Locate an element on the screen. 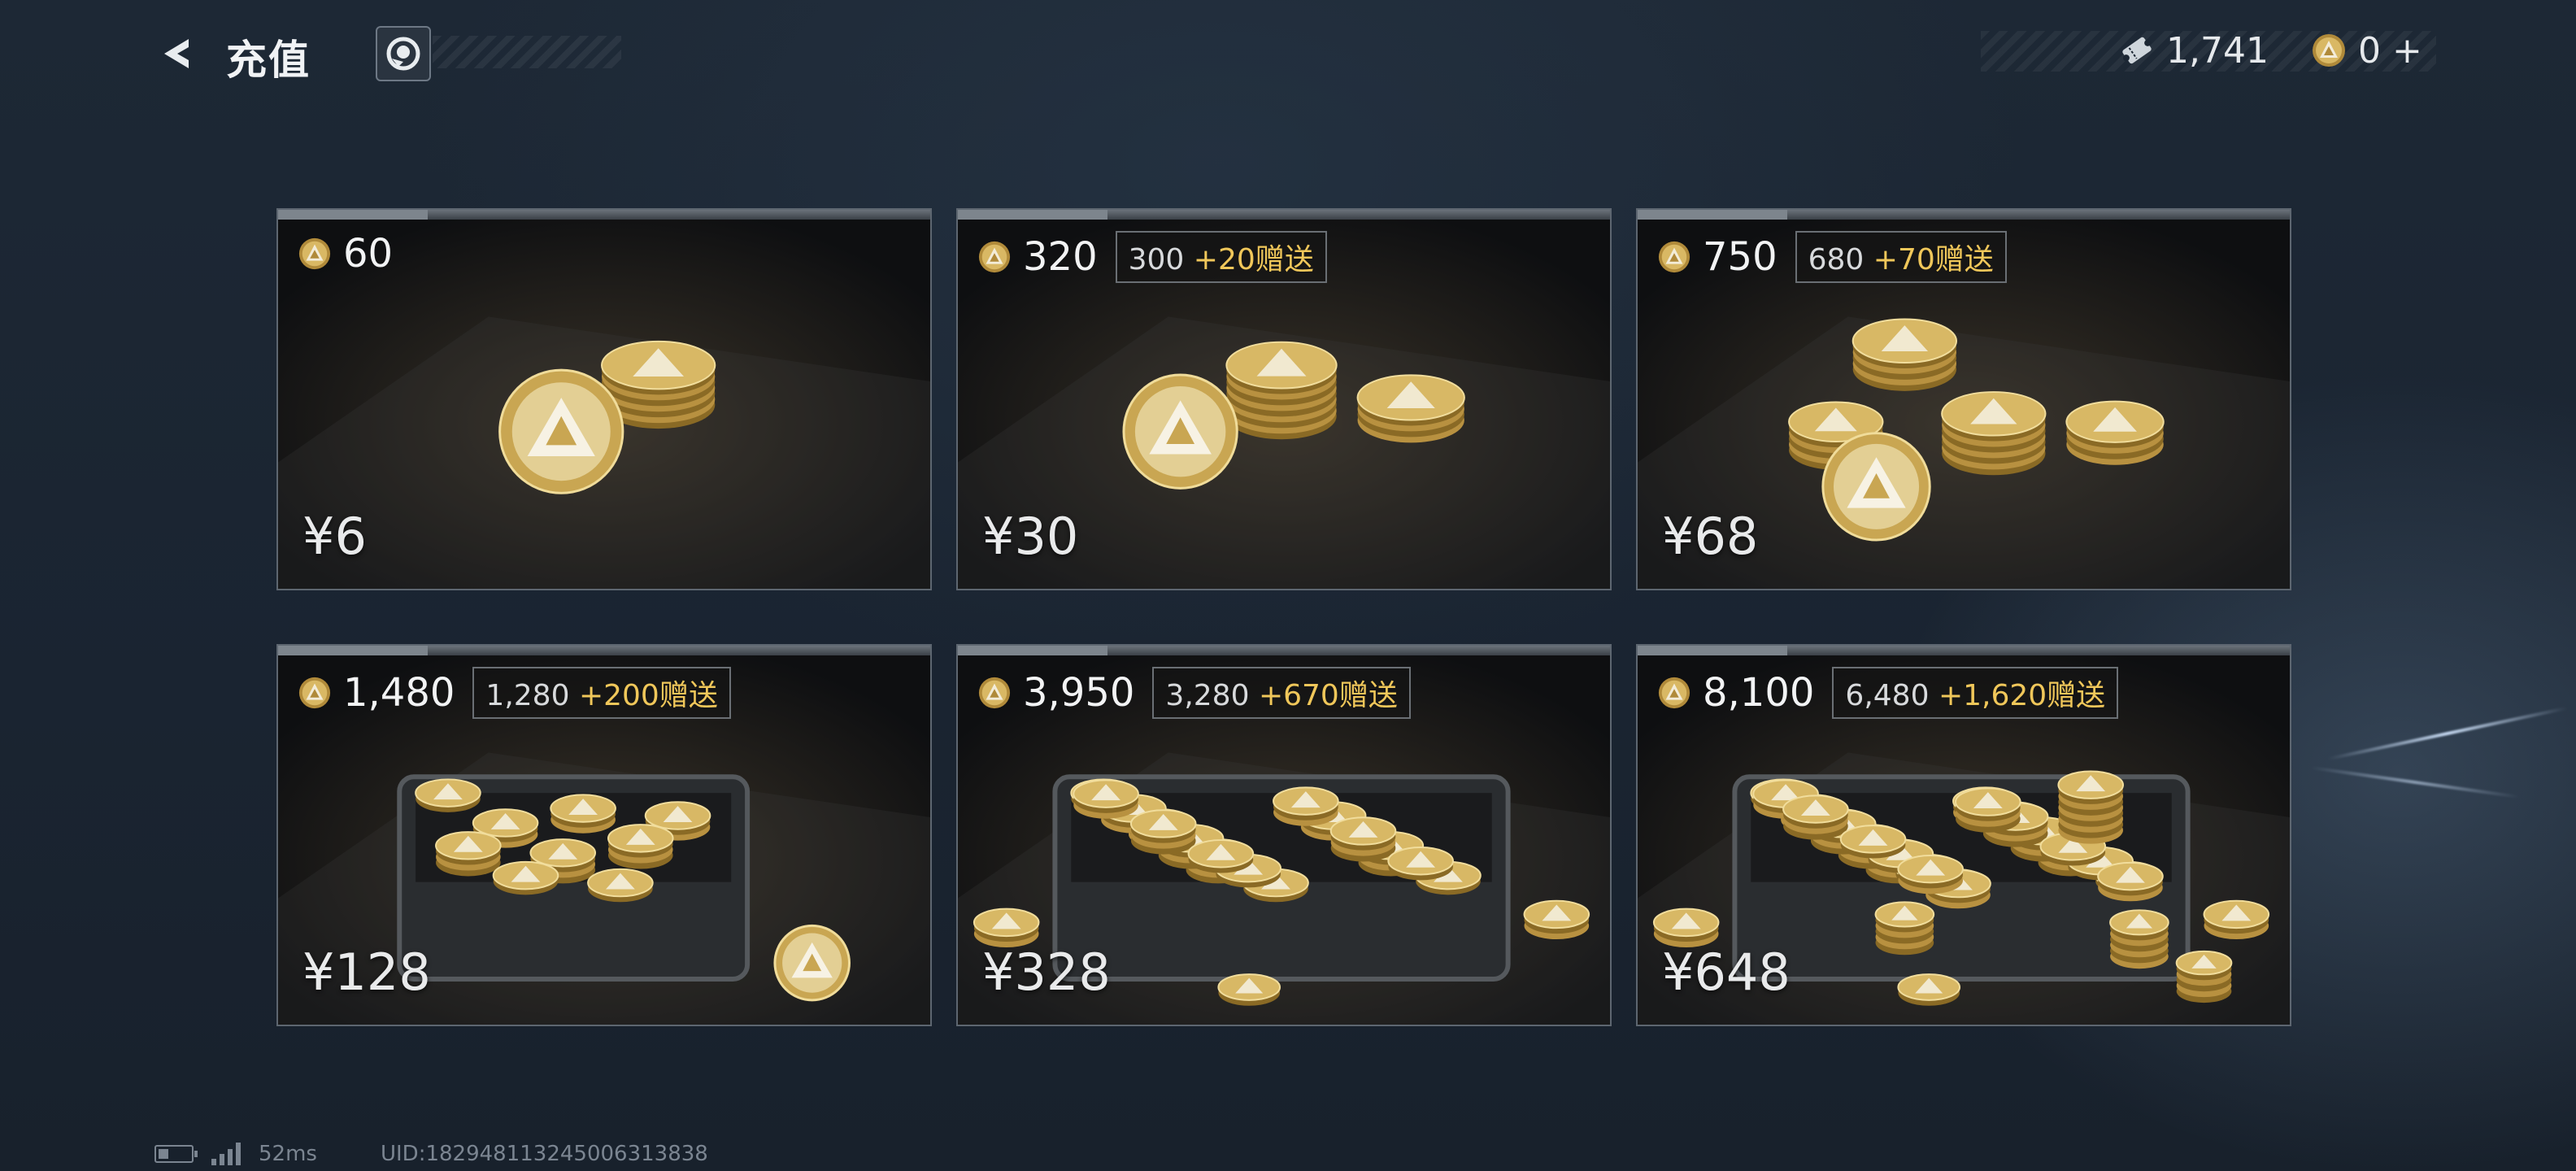  uid-text: UID:182948113245006313838 is located at coordinates (544, 1154).